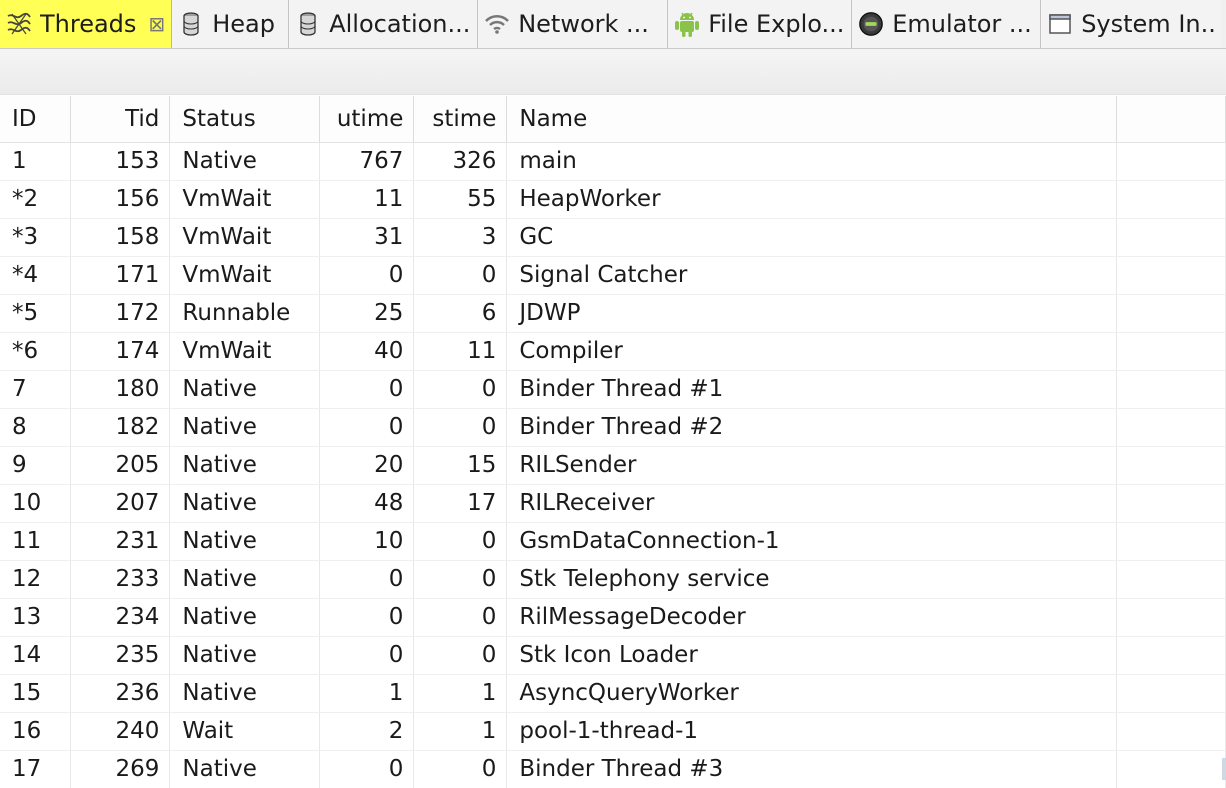  Describe the element at coordinates (613, 427) in the screenshot. I see `table-row: 8 182 Native 0 0 Binder Thread #2` at that location.